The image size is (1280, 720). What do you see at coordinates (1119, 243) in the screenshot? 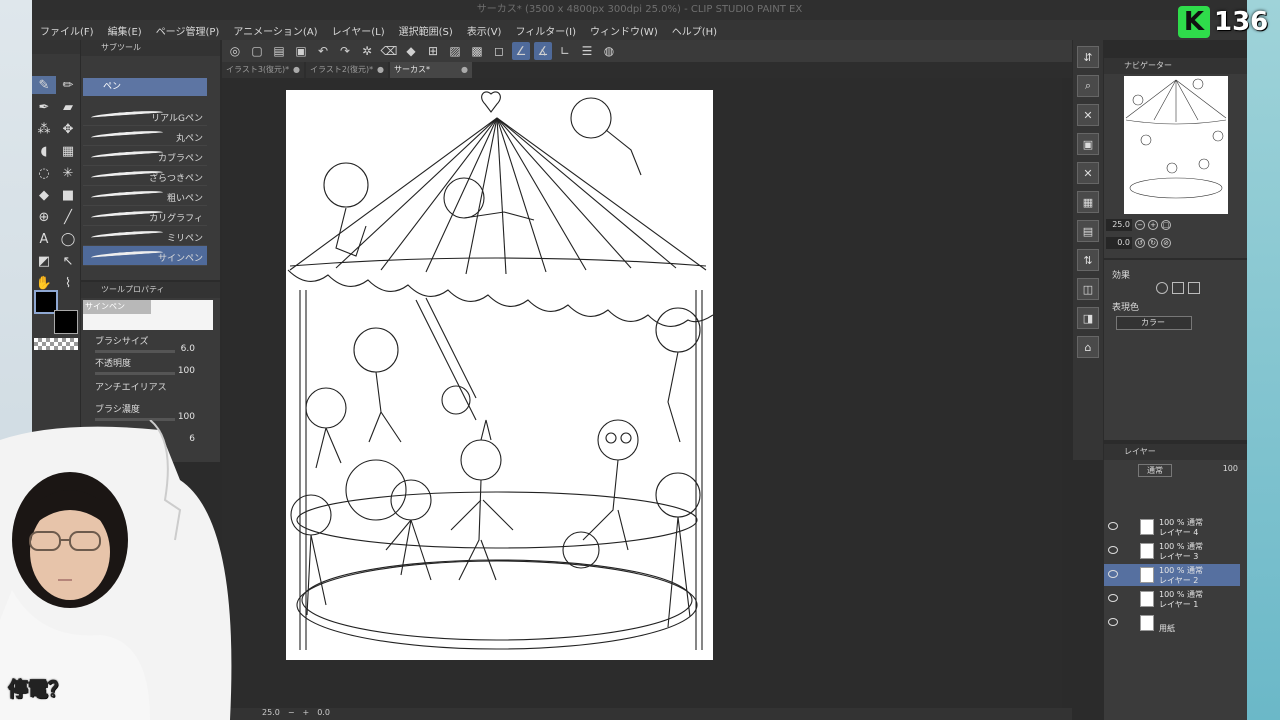
I see `rotate-field: 0.0` at bounding box center [1119, 243].